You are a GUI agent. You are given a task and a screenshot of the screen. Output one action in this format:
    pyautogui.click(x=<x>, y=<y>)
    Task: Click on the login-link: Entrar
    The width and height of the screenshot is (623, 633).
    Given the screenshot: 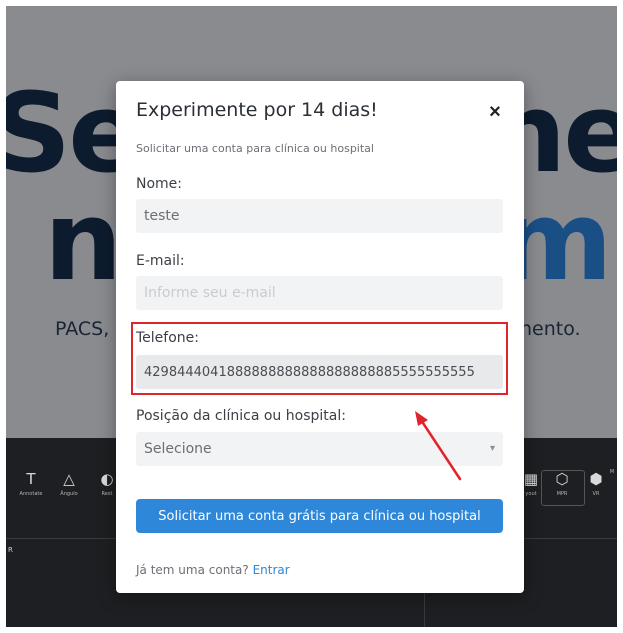 What is the action you would take?
    pyautogui.click(x=271, y=570)
    